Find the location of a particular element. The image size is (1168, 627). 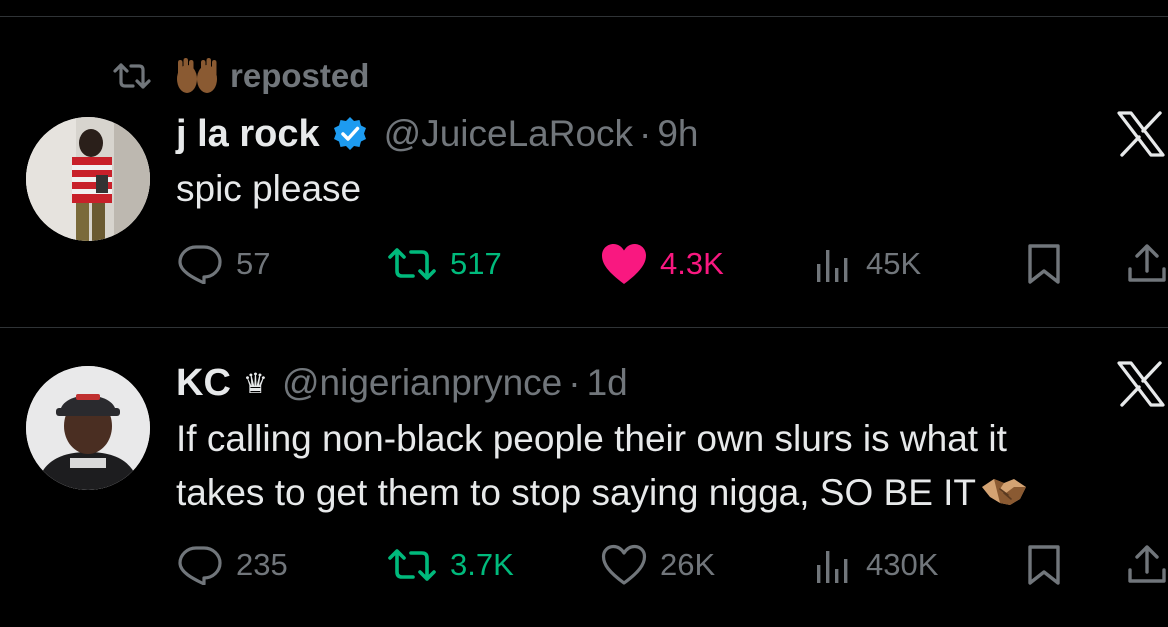

display-name: KC is located at coordinates (203, 383).